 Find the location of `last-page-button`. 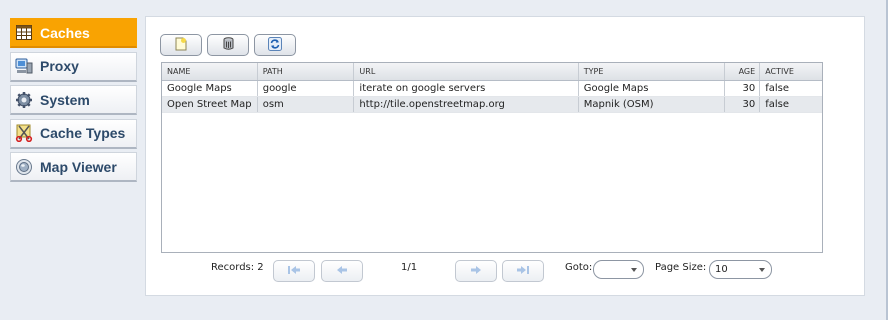

last-page-button is located at coordinates (523, 271).